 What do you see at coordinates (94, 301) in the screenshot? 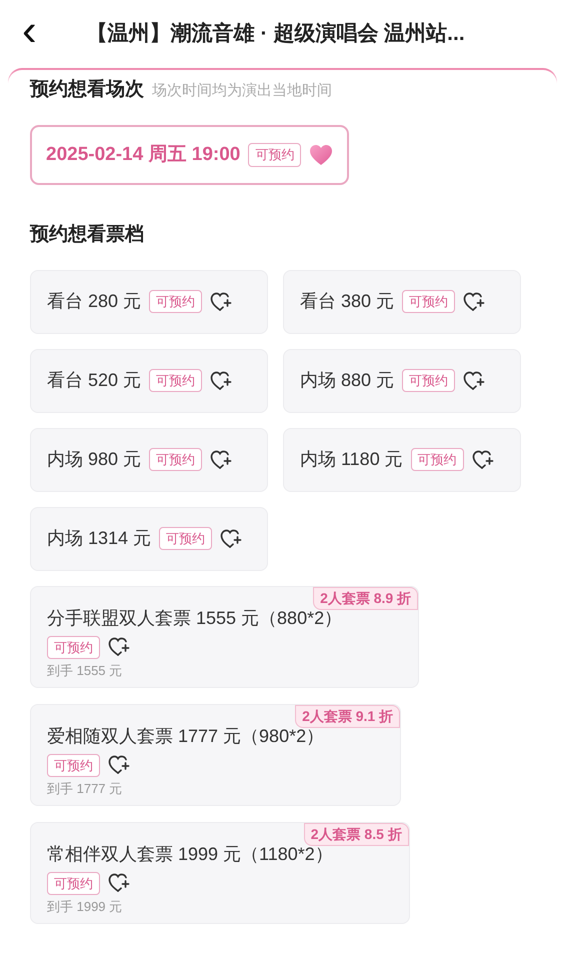
I see `tier-label: 看台 280 元` at bounding box center [94, 301].